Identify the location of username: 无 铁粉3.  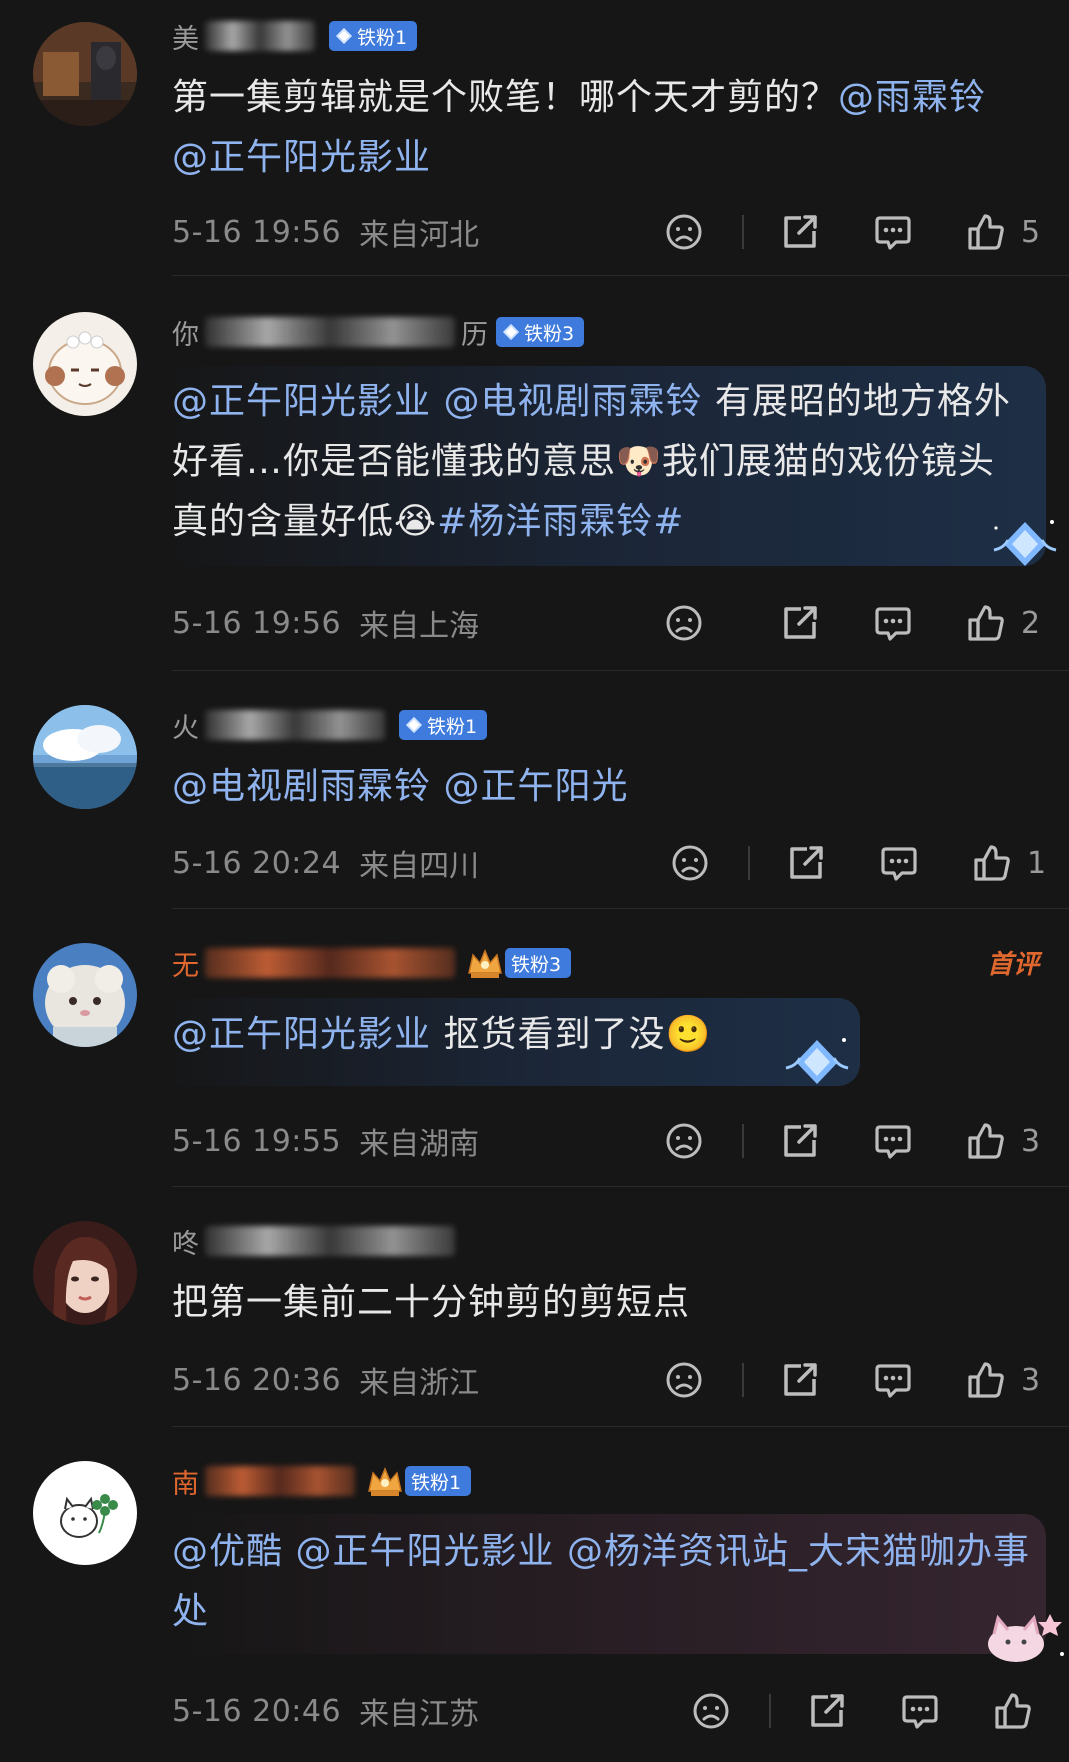
(372, 963).